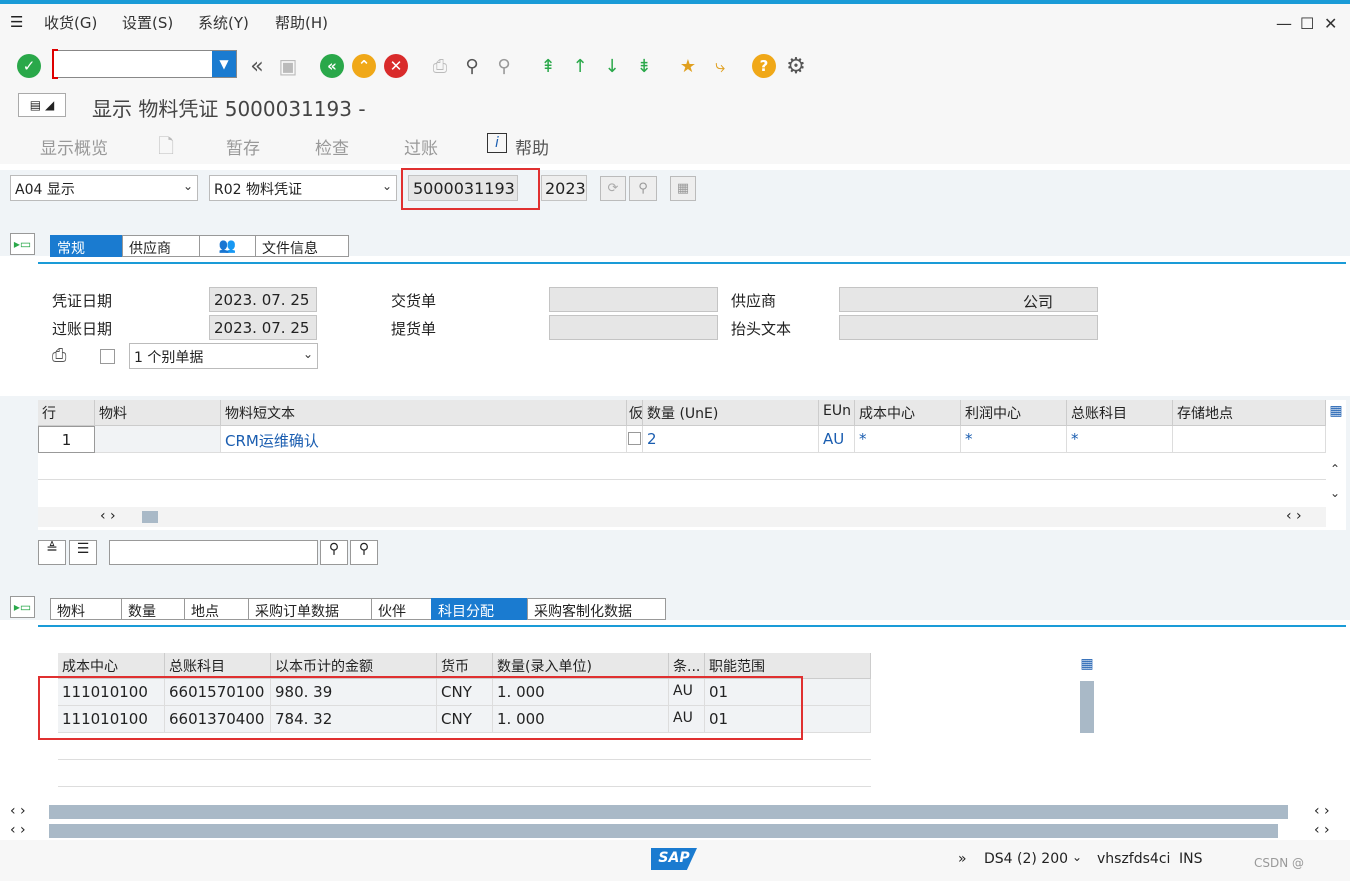 The width and height of the screenshot is (1350, 881). What do you see at coordinates (1087, 666) in the screenshot?
I see `acc-table-settings-icon: ▦` at bounding box center [1087, 666].